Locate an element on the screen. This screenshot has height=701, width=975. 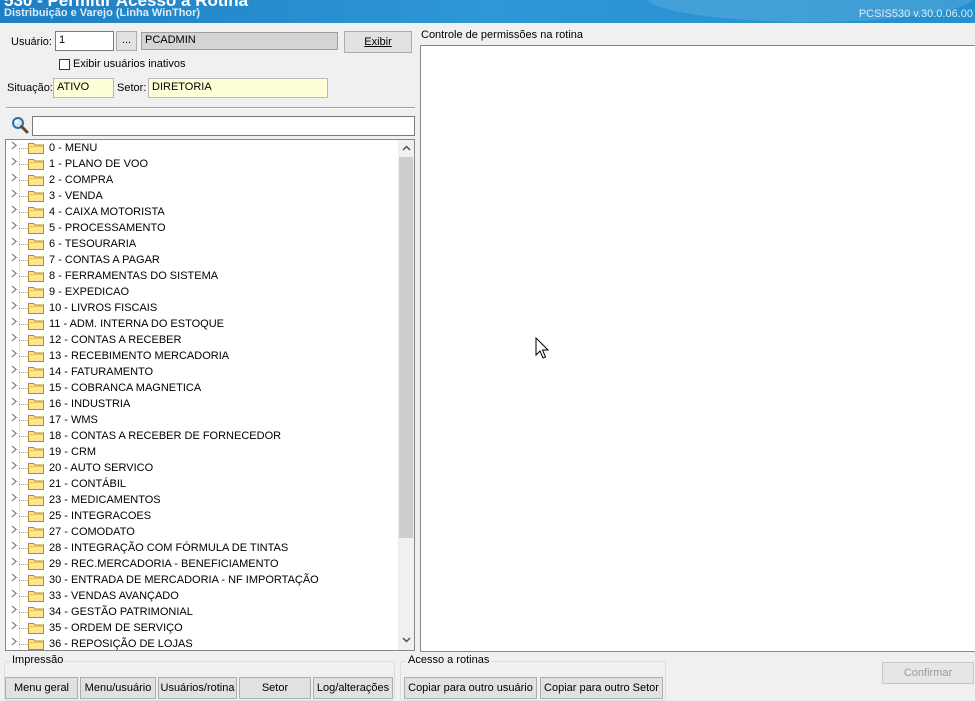
tree-item: 21 - CONTÁBIL is located at coordinates (202, 484).